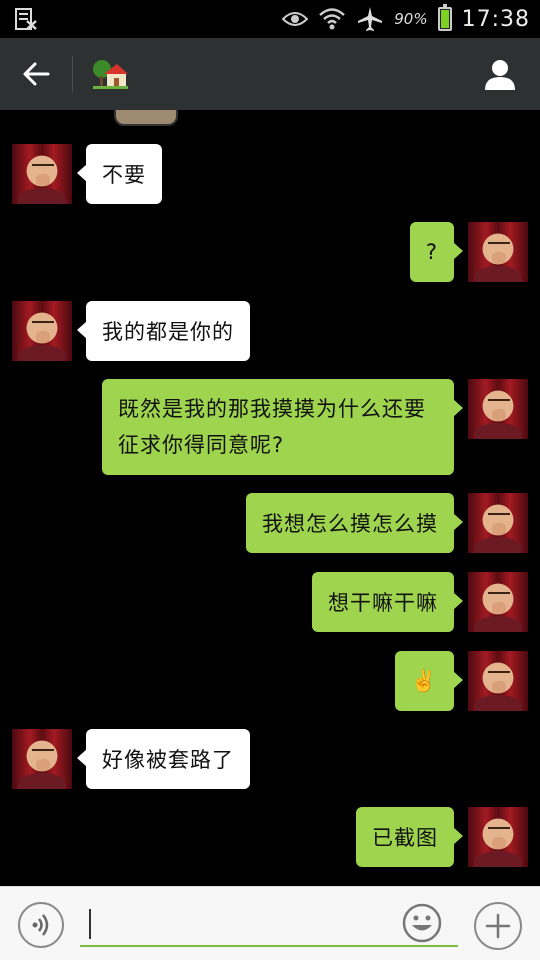  I want to click on message-bubble-incoming: 不要, so click(119, 174).